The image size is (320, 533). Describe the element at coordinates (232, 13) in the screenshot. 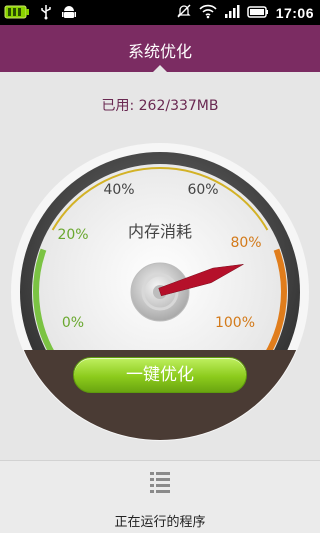

I see `signal-icon` at that location.